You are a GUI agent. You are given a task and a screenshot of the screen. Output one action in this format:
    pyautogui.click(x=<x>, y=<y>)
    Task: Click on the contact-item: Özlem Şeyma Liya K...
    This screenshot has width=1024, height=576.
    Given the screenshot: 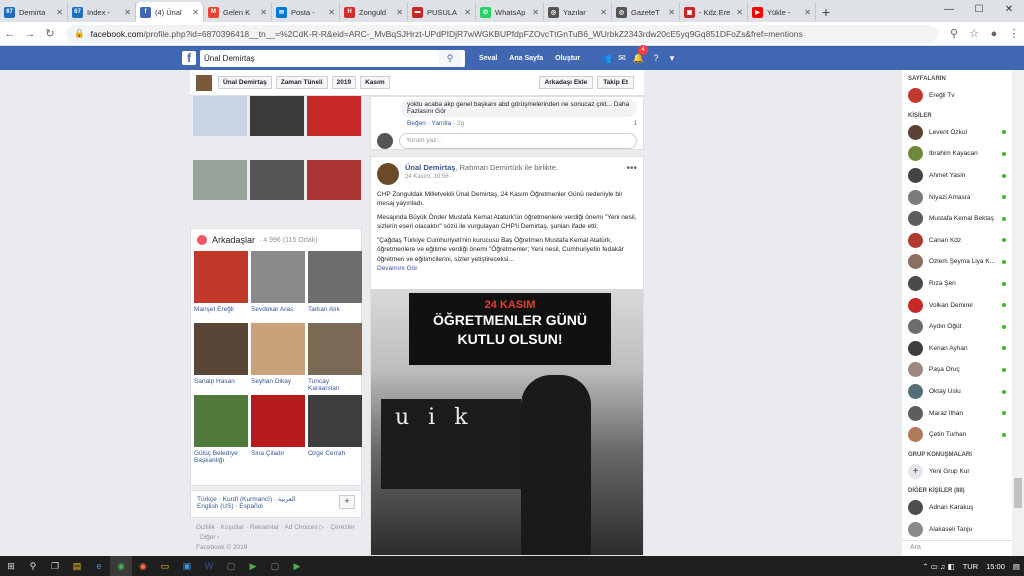 What is the action you would take?
    pyautogui.click(x=957, y=262)
    